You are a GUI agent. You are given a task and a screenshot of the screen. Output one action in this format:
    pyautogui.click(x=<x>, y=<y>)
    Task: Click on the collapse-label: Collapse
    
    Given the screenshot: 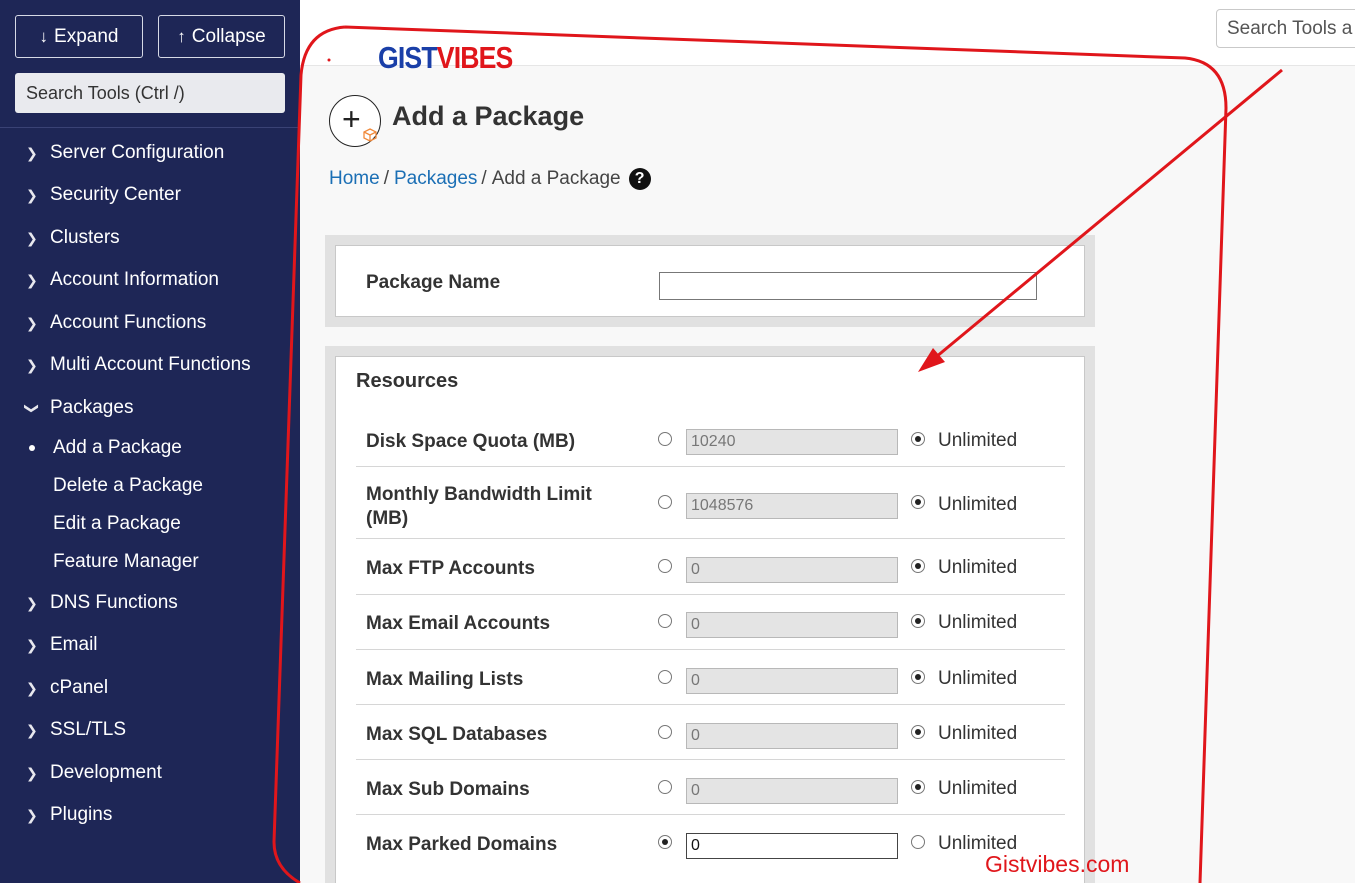 What is the action you would take?
    pyautogui.click(x=228, y=36)
    